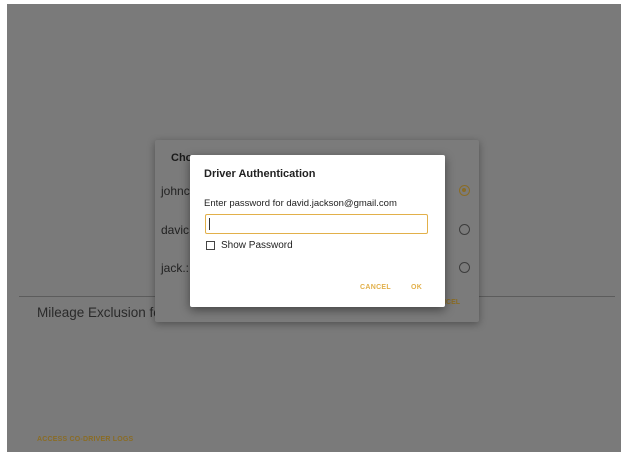 The height and width of the screenshot is (452, 621). What do you see at coordinates (101, 312) in the screenshot?
I see `mileage-exclusion-label: Mileage Exclusion for` at bounding box center [101, 312].